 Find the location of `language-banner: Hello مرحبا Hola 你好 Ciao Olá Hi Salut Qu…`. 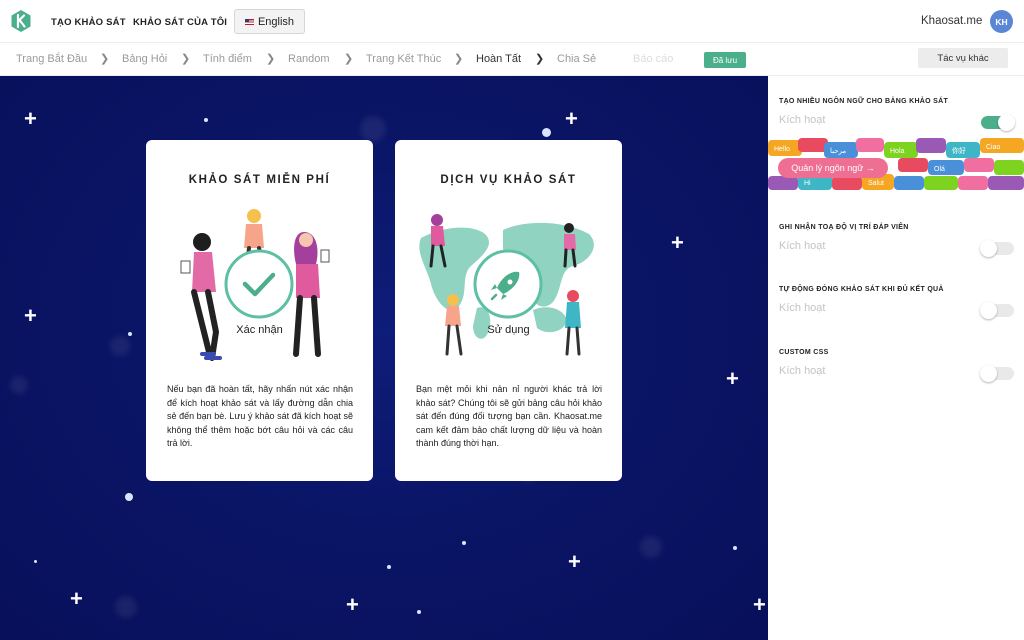

language-banner: Hello مرحبا Hola 你好 Ciao Olá Hi Salut Qu… is located at coordinates (896, 164).